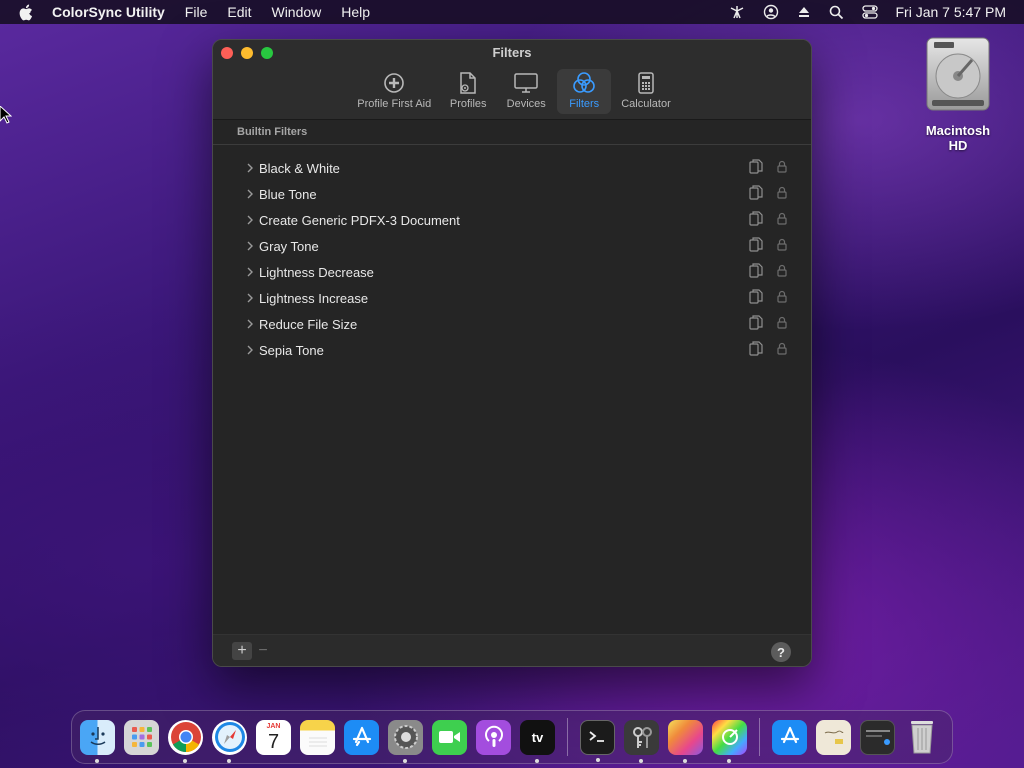 This screenshot has height=768, width=1024. What do you see at coordinates (512, 220) in the screenshot?
I see `filter-row: Create Generic PDFX-3 Document` at bounding box center [512, 220].